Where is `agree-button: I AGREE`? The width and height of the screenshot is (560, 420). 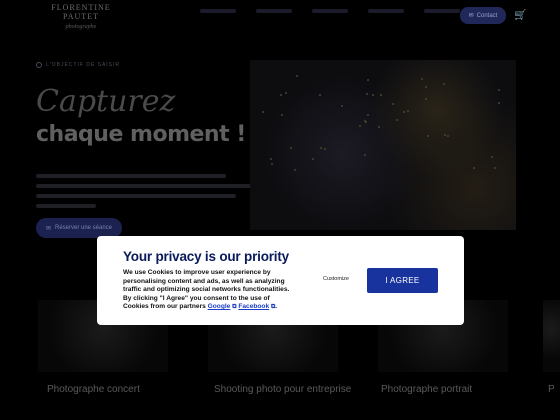 agree-button: I AGREE is located at coordinates (402, 280).